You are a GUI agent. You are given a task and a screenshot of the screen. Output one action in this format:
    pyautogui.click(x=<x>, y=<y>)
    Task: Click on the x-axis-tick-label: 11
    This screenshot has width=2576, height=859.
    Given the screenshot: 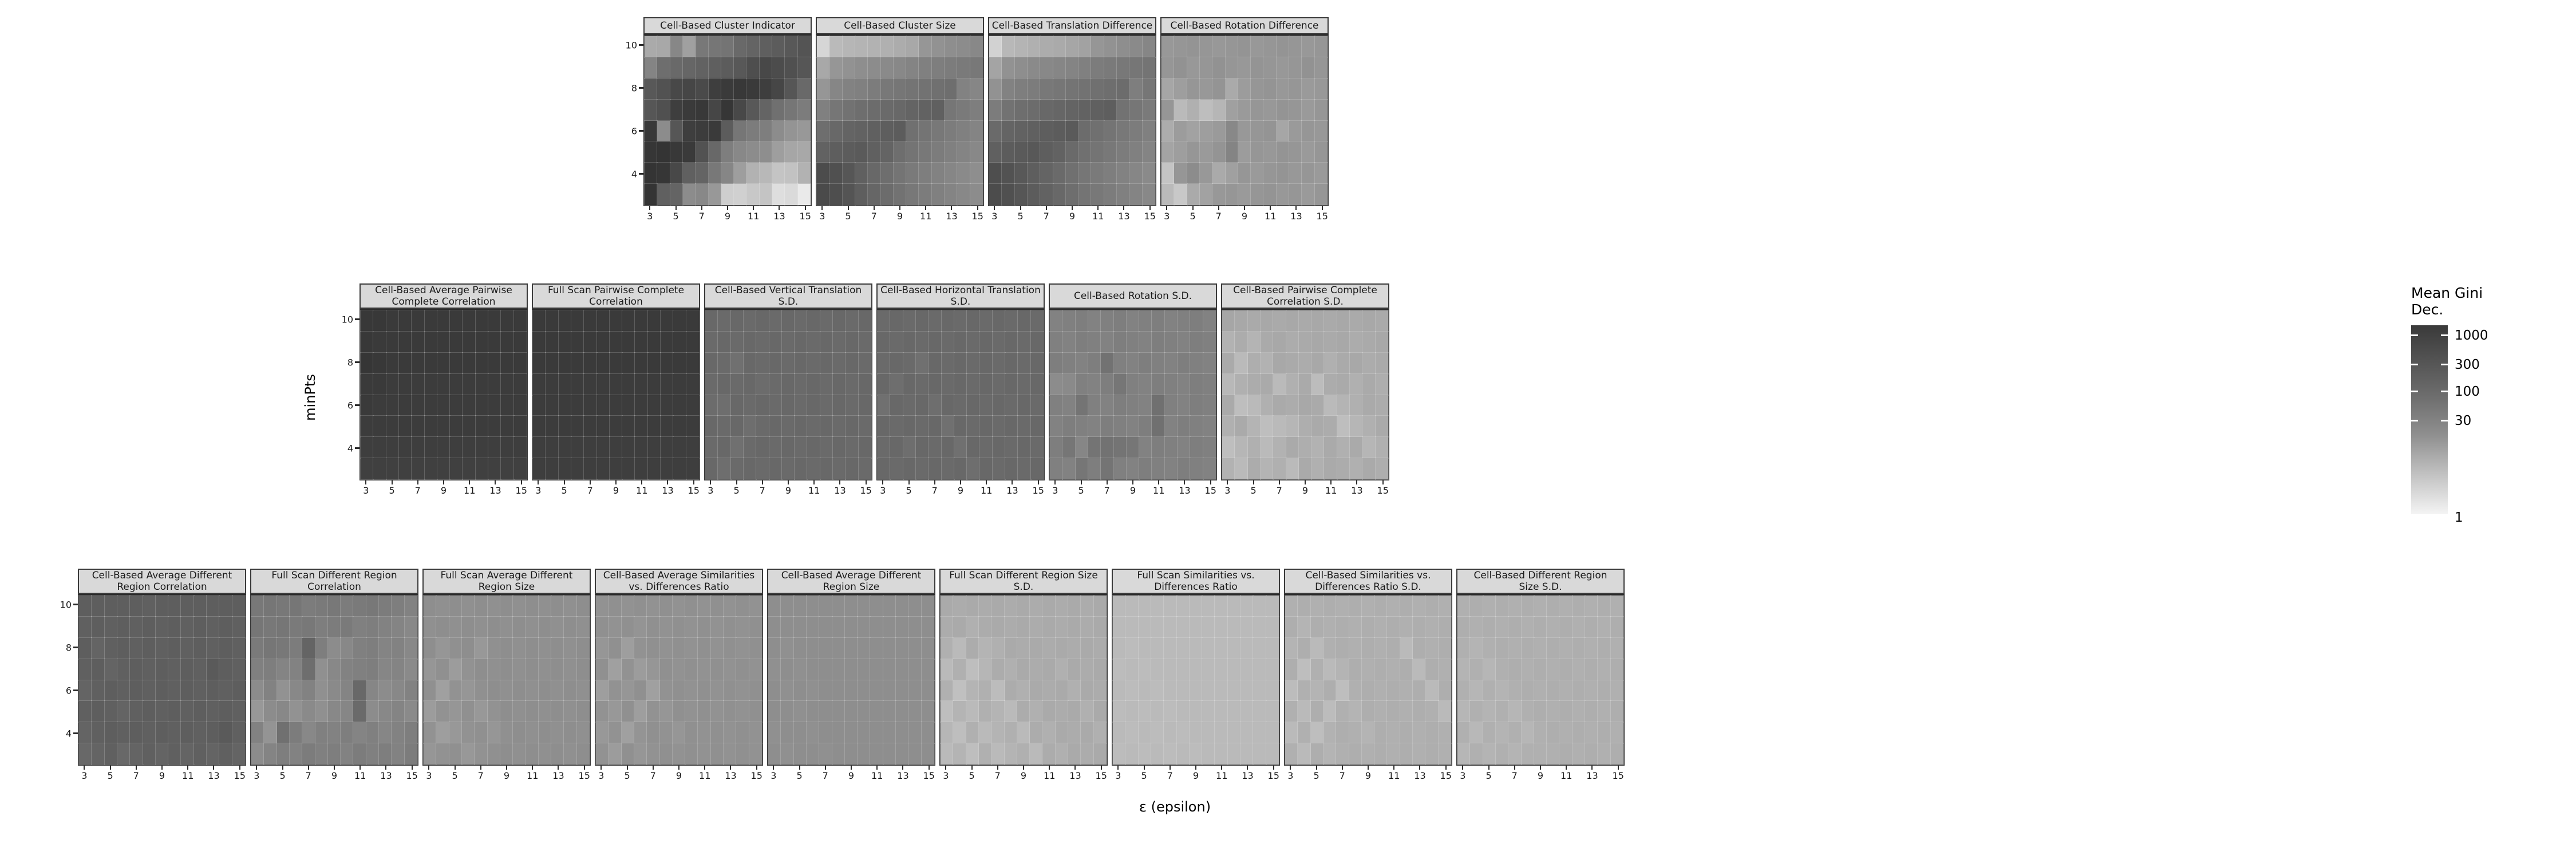 What is the action you would take?
    pyautogui.click(x=926, y=217)
    